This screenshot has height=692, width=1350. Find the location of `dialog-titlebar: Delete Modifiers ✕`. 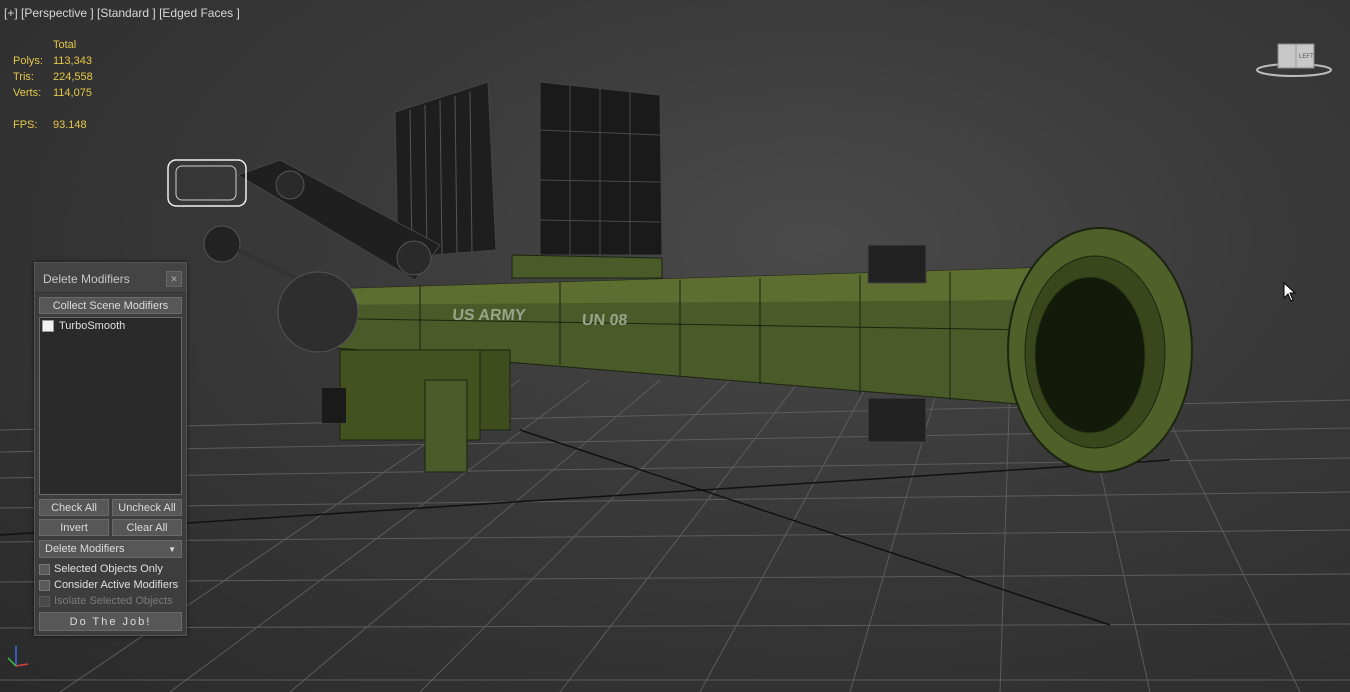

dialog-titlebar: Delete Modifiers ✕ is located at coordinates (110, 278).